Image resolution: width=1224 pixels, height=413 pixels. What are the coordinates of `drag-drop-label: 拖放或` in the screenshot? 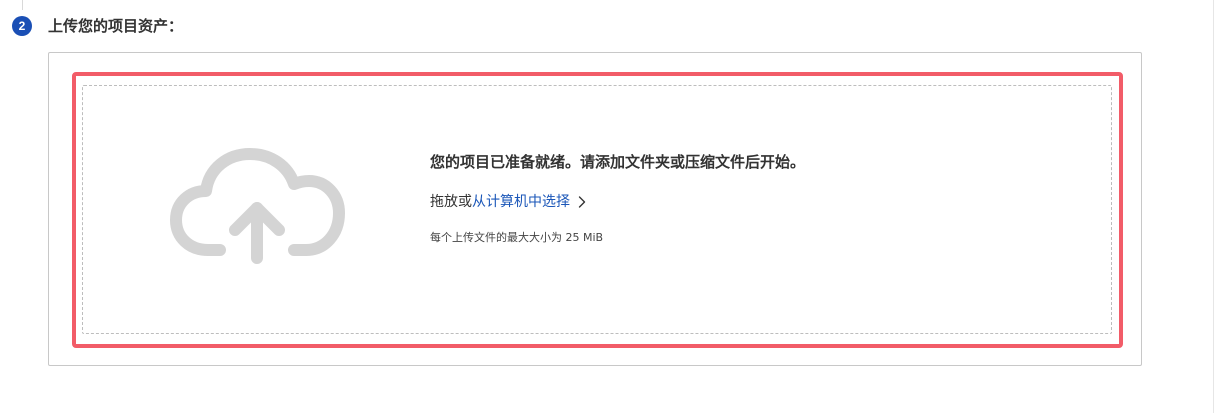 It's located at (451, 202).